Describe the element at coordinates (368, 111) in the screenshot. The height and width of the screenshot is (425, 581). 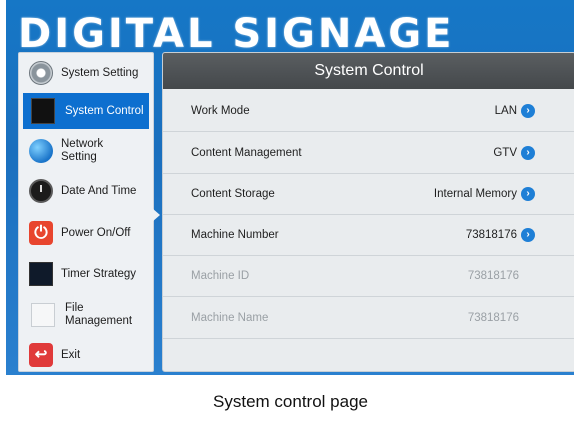
I see `setting-row-work-mode: Work Mode LAN ›` at that location.